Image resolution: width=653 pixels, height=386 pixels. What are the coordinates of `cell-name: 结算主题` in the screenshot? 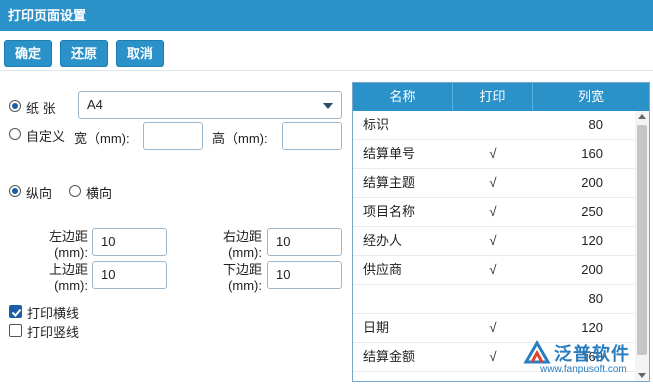 It's located at (389, 182).